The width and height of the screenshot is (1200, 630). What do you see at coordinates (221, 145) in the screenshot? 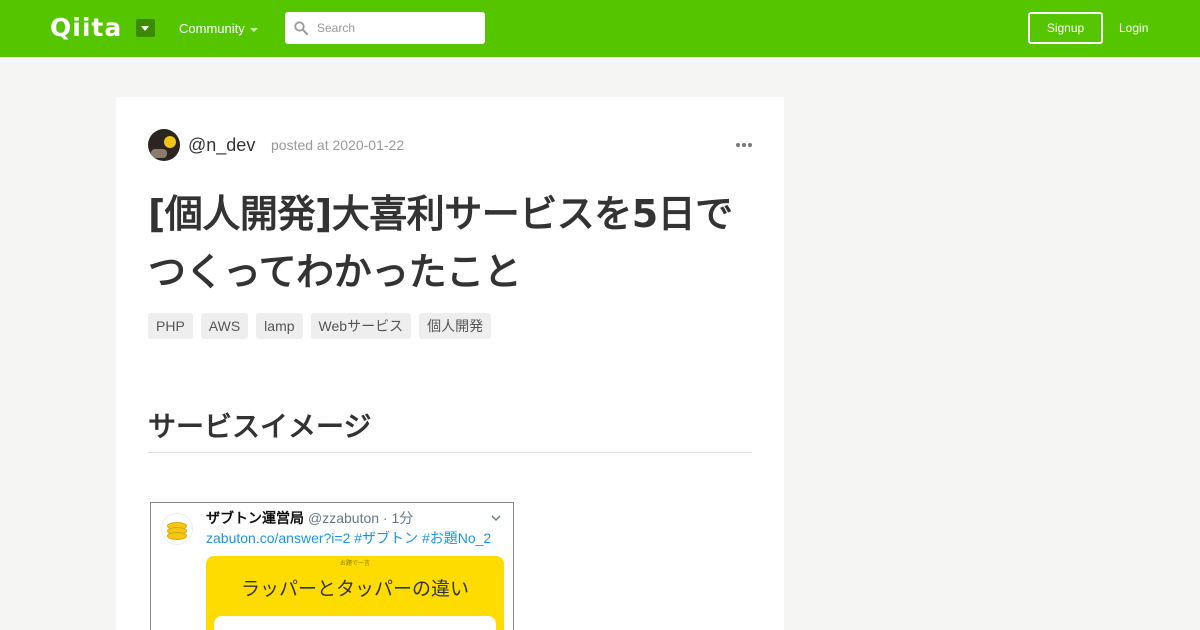
I see `author-link: @n_dev` at bounding box center [221, 145].